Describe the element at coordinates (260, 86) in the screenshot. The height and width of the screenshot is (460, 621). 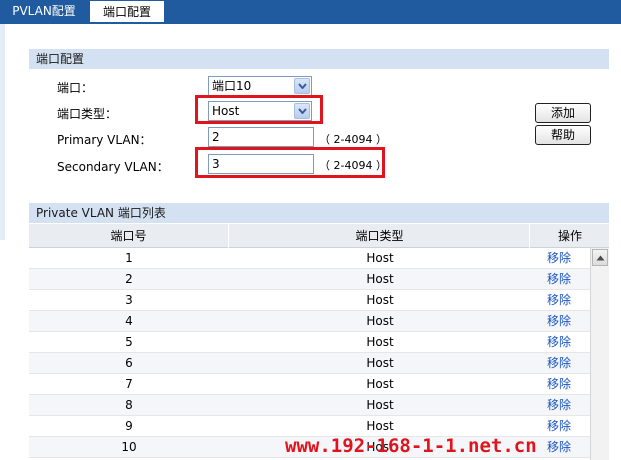
I see `port-select: 端口10` at that location.